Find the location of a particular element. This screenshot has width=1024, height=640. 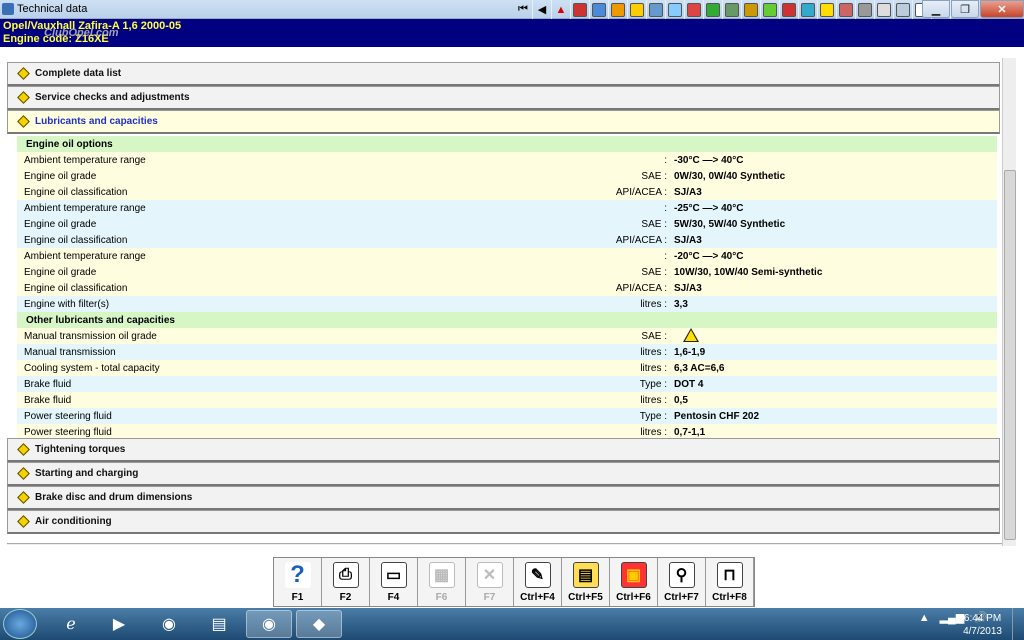

fkey-ctrl-f5: ▤ Ctrl+F5 is located at coordinates (586, 582).